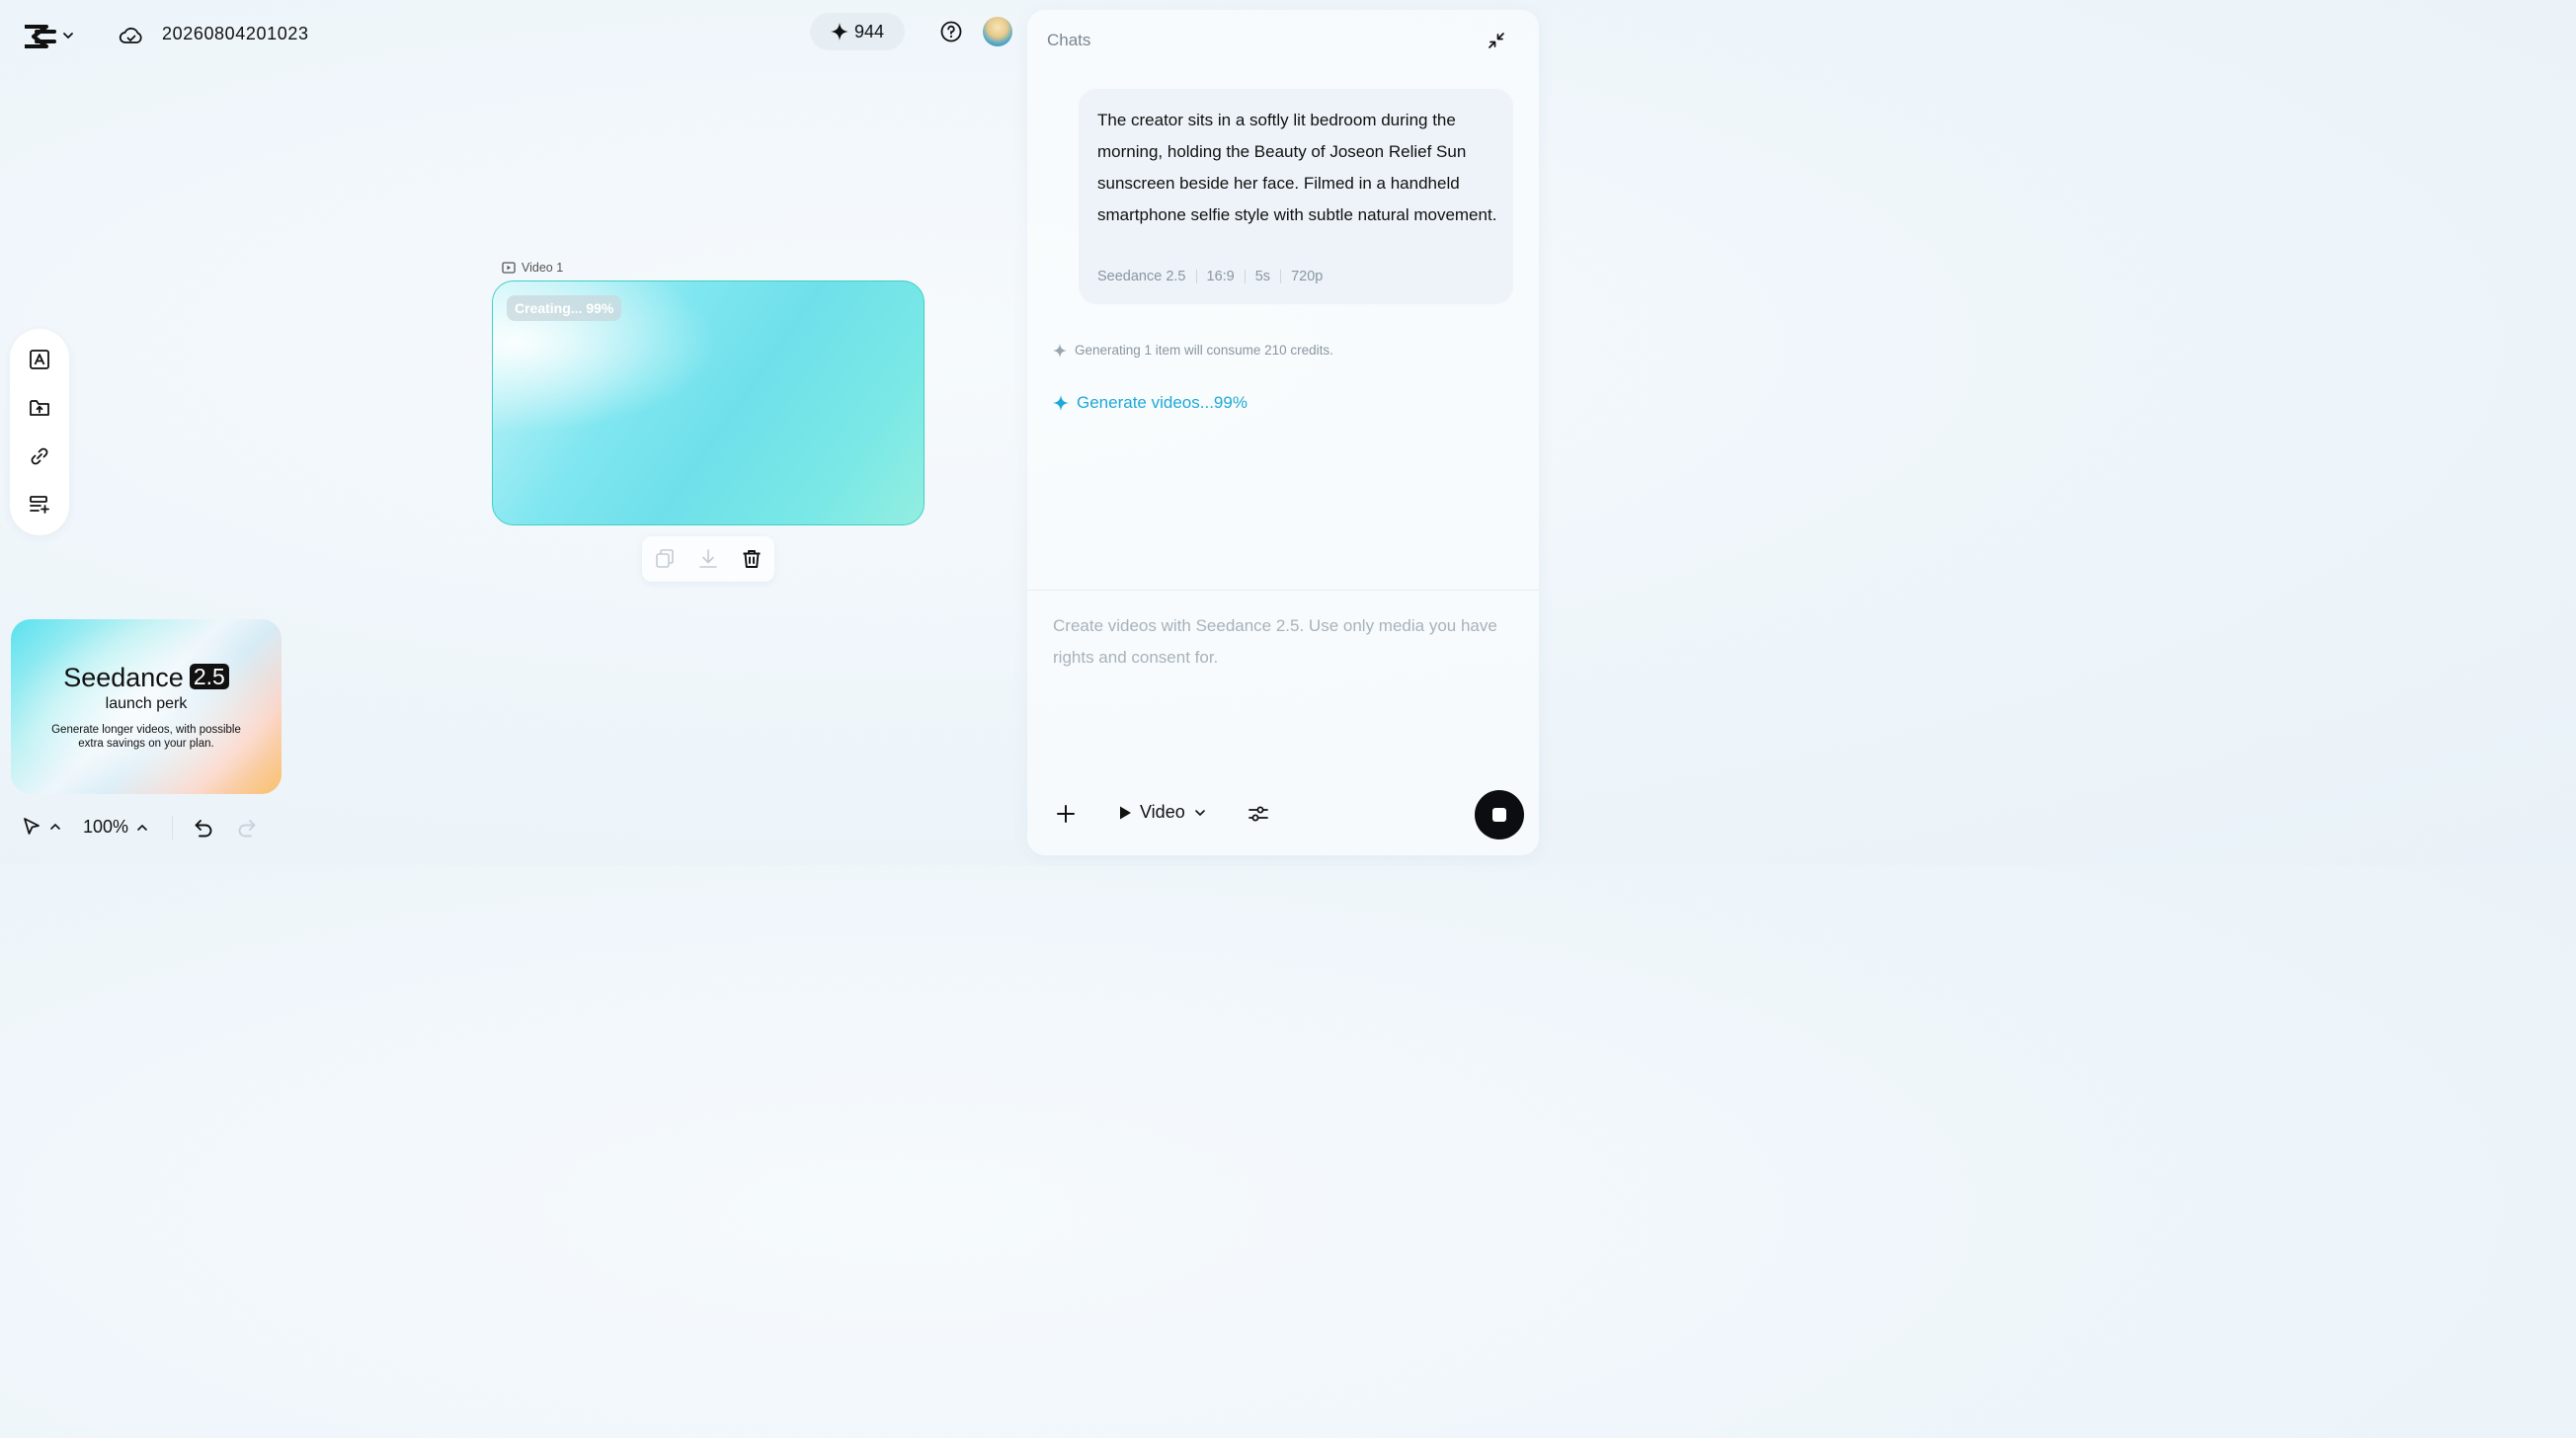 This screenshot has height=1438, width=2576. I want to click on upload-folder-icon, so click(39, 408).